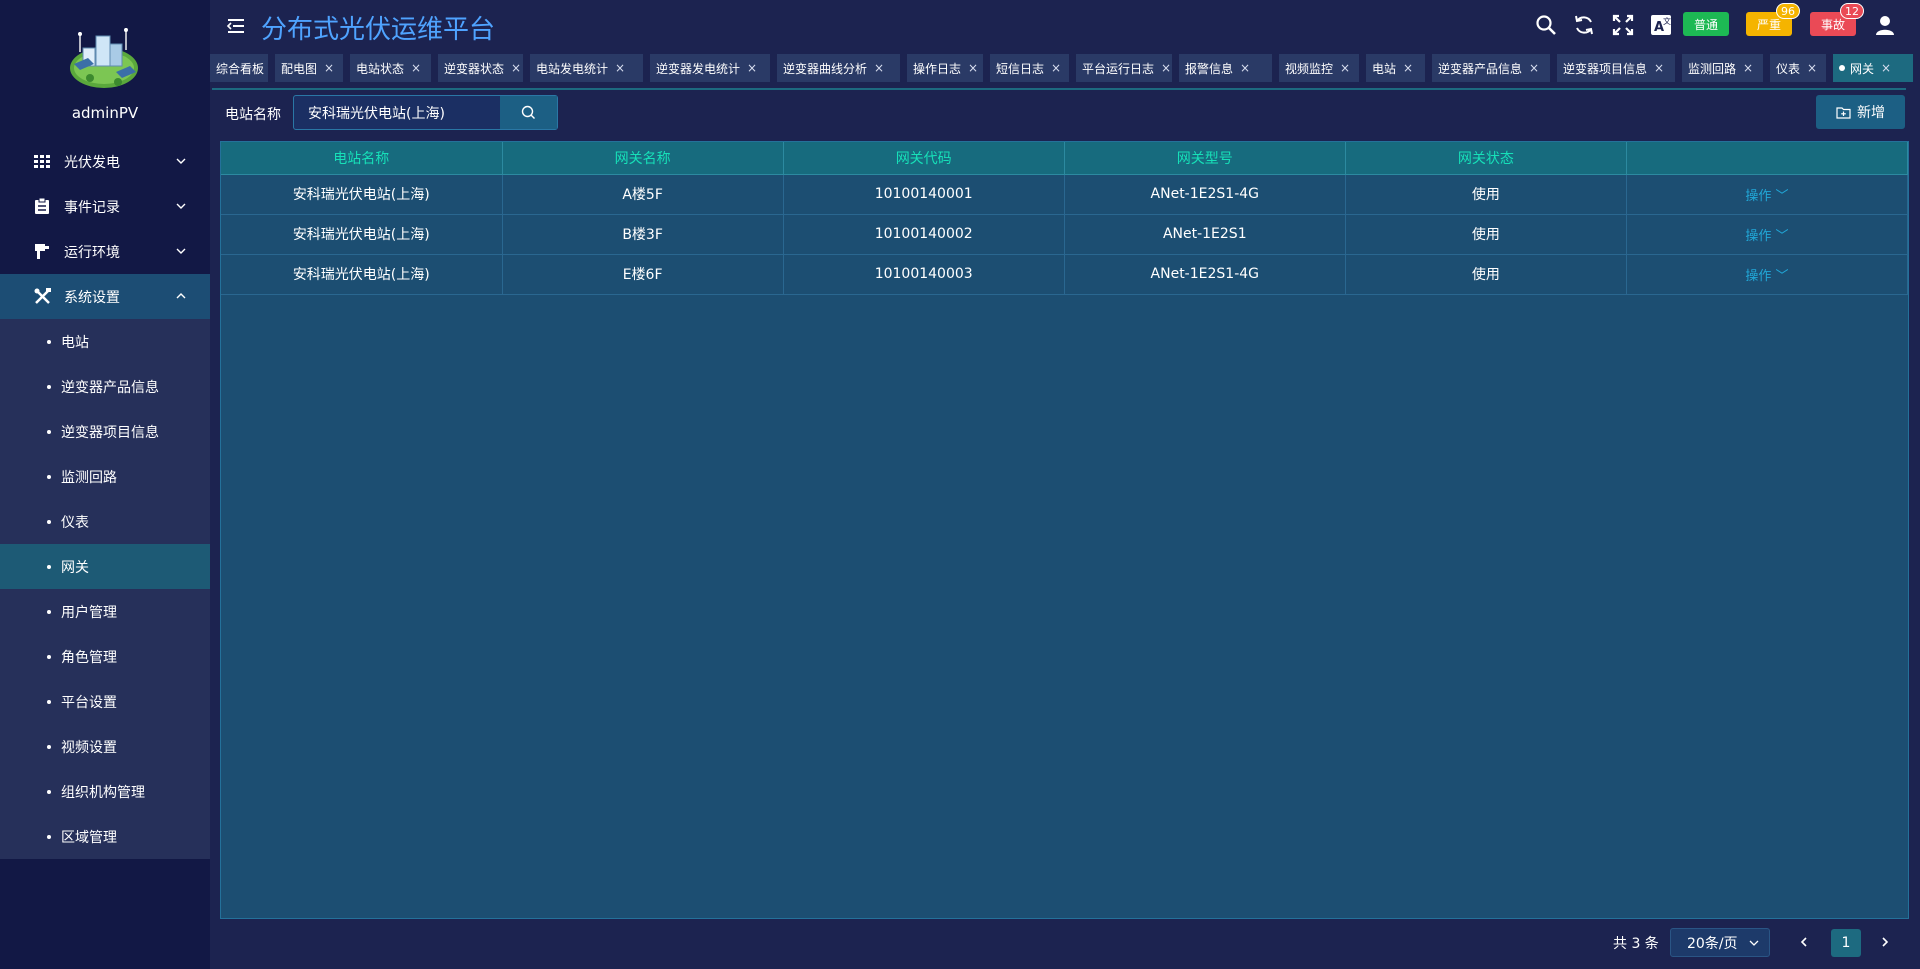 The height and width of the screenshot is (969, 1920). I want to click on tab-label: 综合看板, so click(240, 68).